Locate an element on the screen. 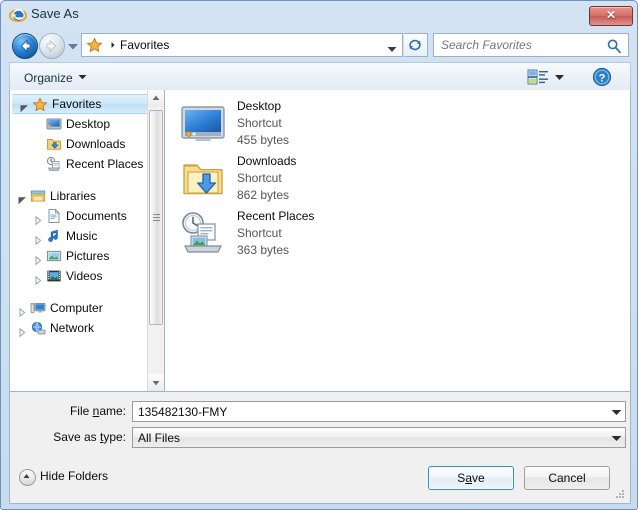 The image size is (638, 510). close-button: ✕ is located at coordinates (611, 16).